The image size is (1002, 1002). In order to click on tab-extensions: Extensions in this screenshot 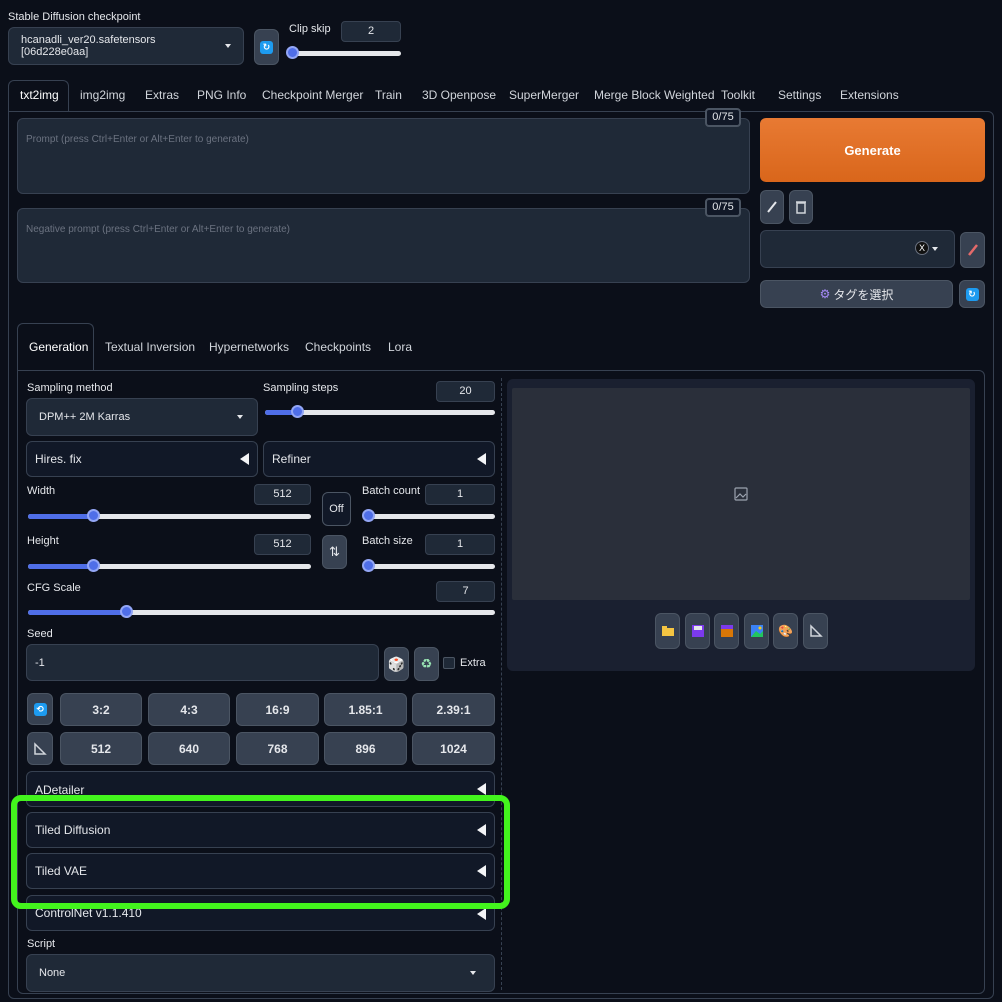, I will do `click(869, 95)`.